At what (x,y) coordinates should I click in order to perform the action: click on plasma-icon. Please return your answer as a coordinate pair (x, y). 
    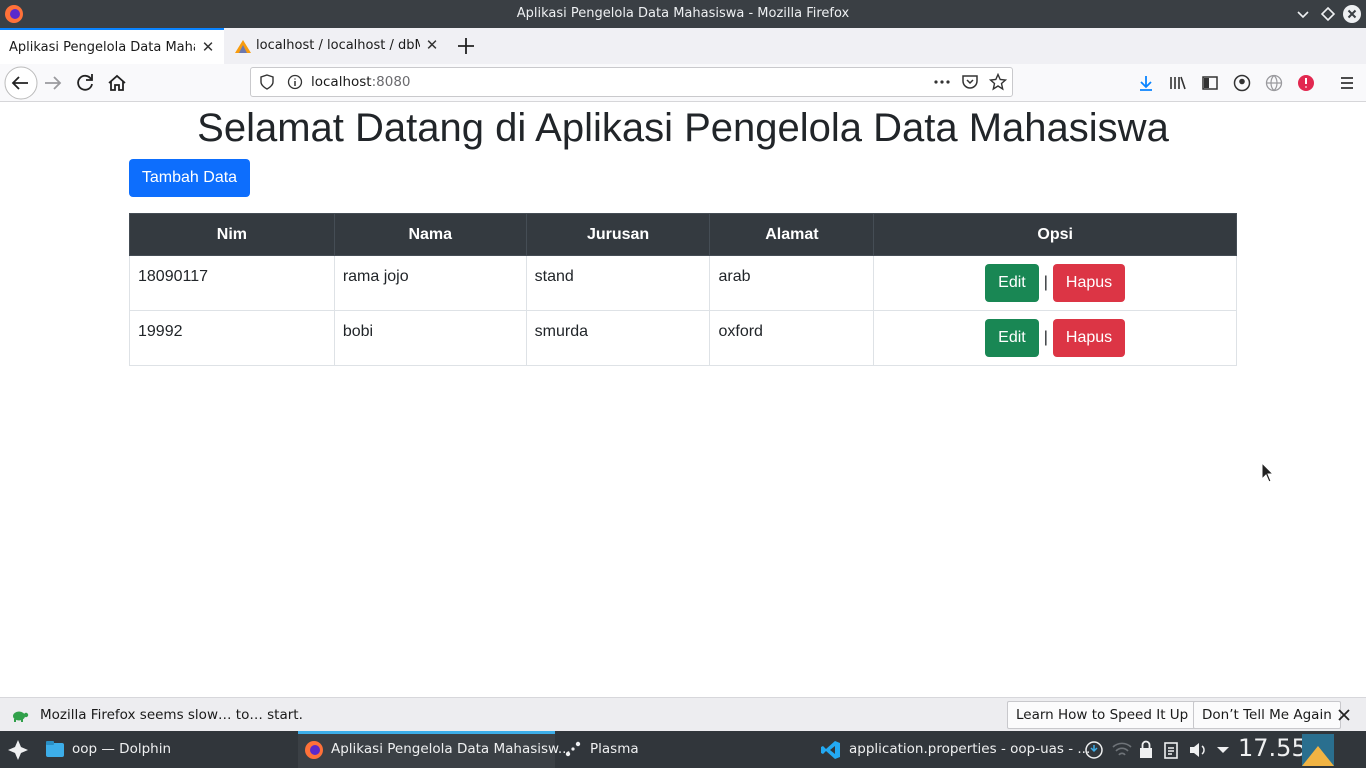
    Looking at the image, I should click on (573, 749).